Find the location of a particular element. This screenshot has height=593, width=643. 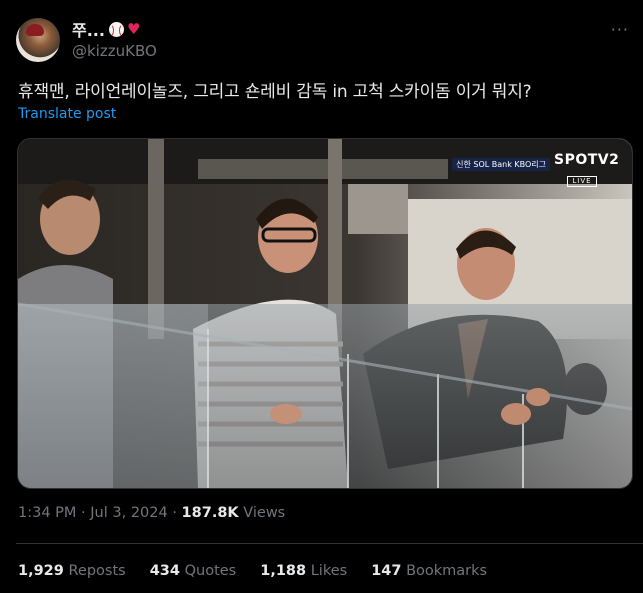

quotes-stat: 434 Quotes is located at coordinates (193, 571).